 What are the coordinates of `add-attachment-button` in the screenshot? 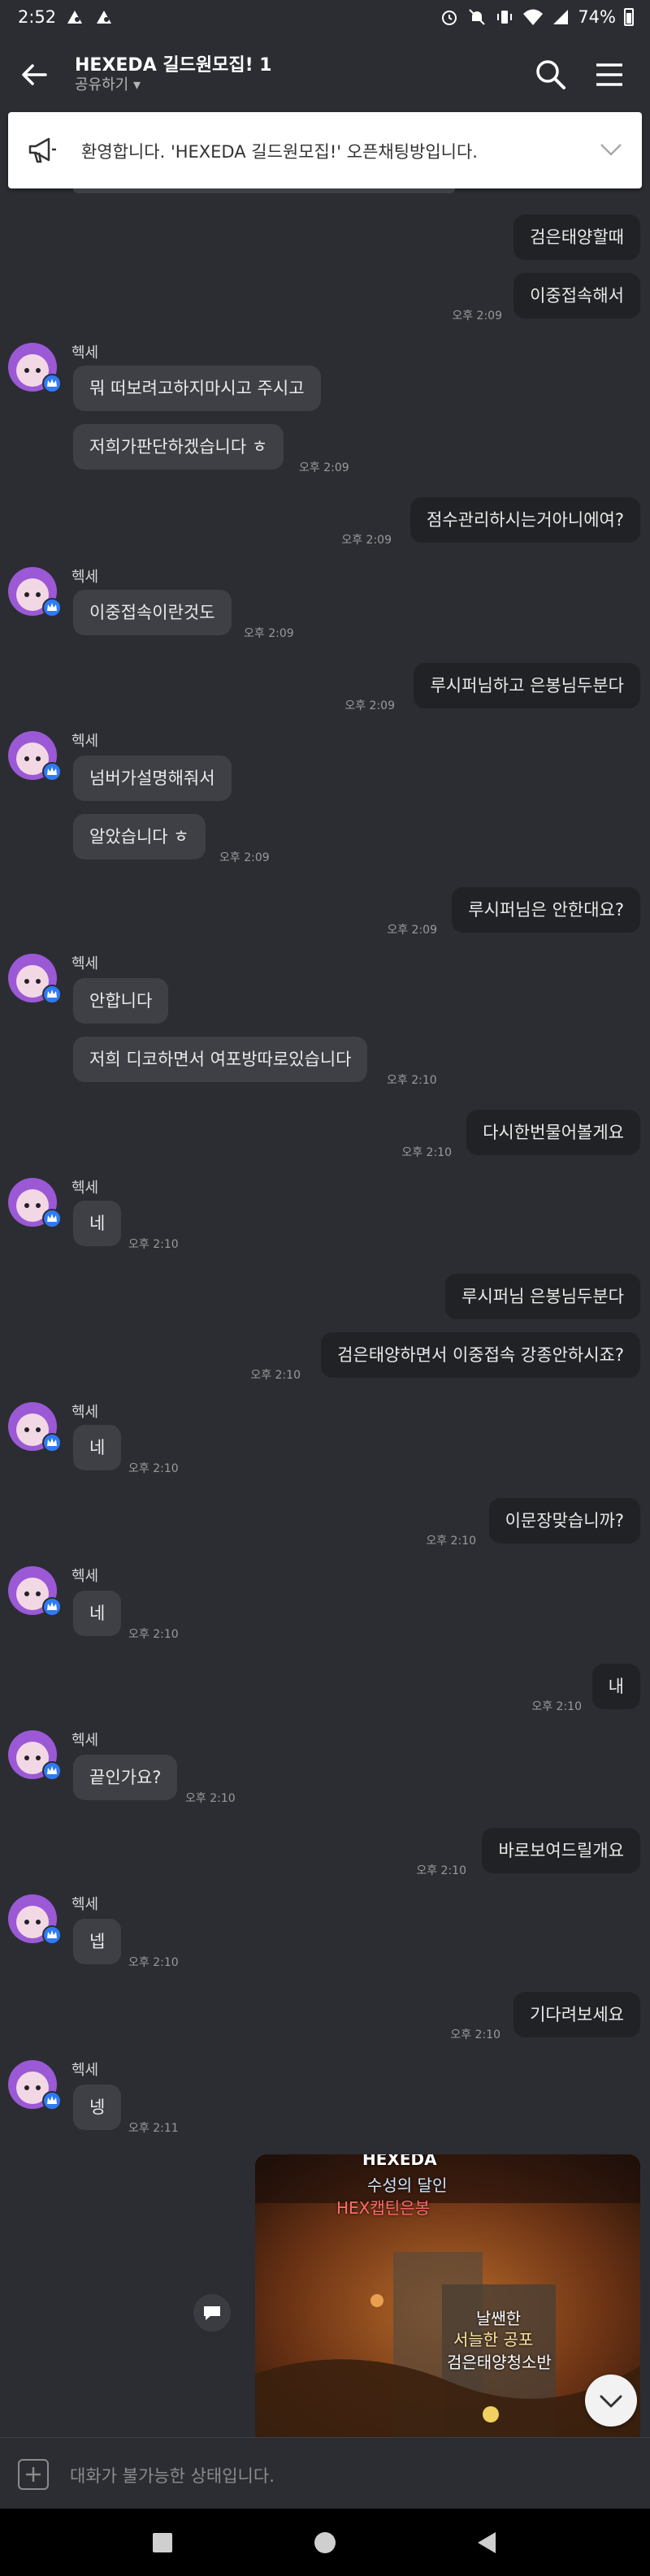 It's located at (33, 2474).